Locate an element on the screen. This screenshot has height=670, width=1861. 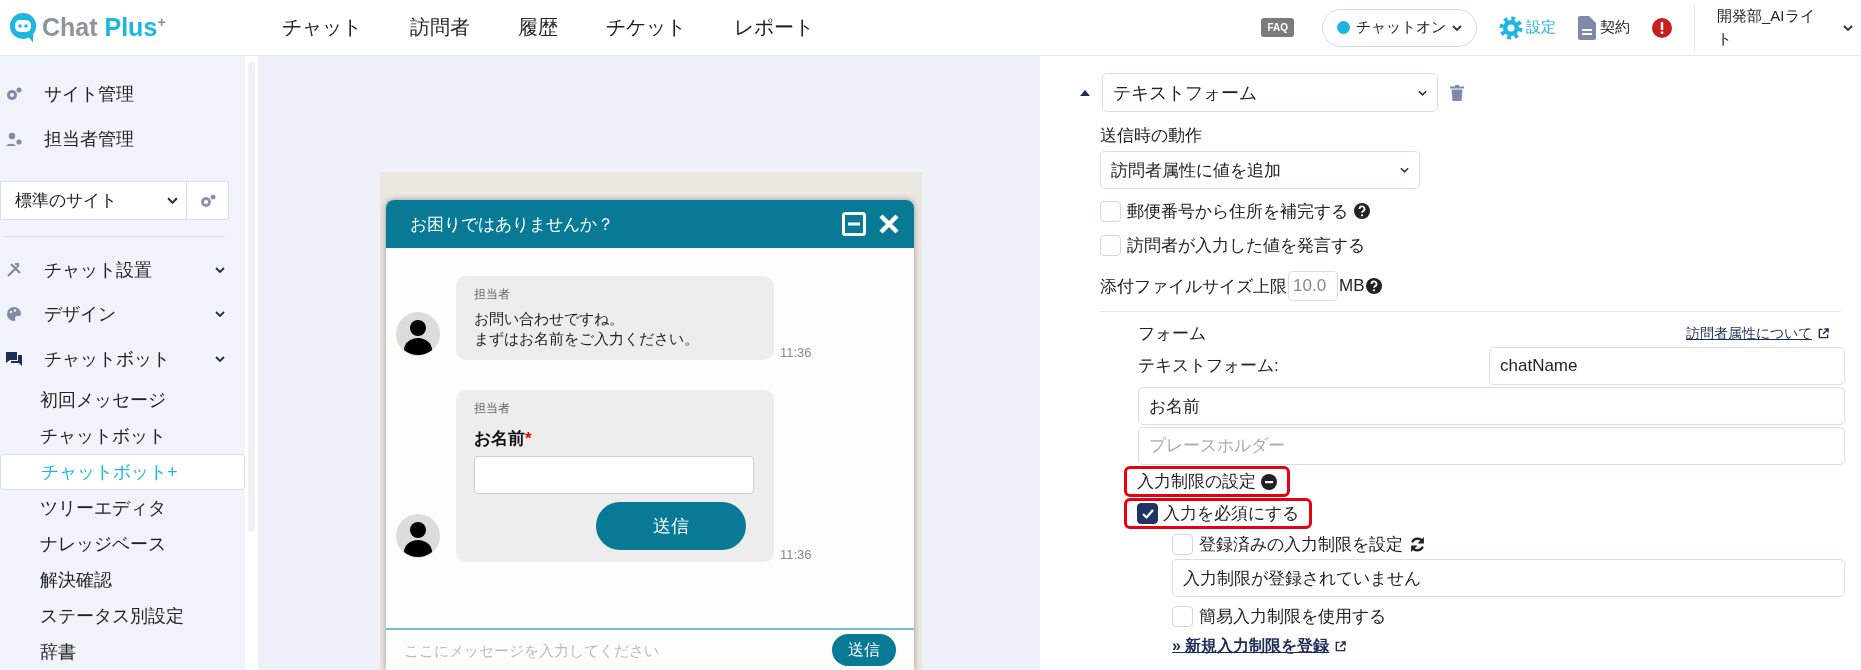
site-settings-button is located at coordinates (208, 201).